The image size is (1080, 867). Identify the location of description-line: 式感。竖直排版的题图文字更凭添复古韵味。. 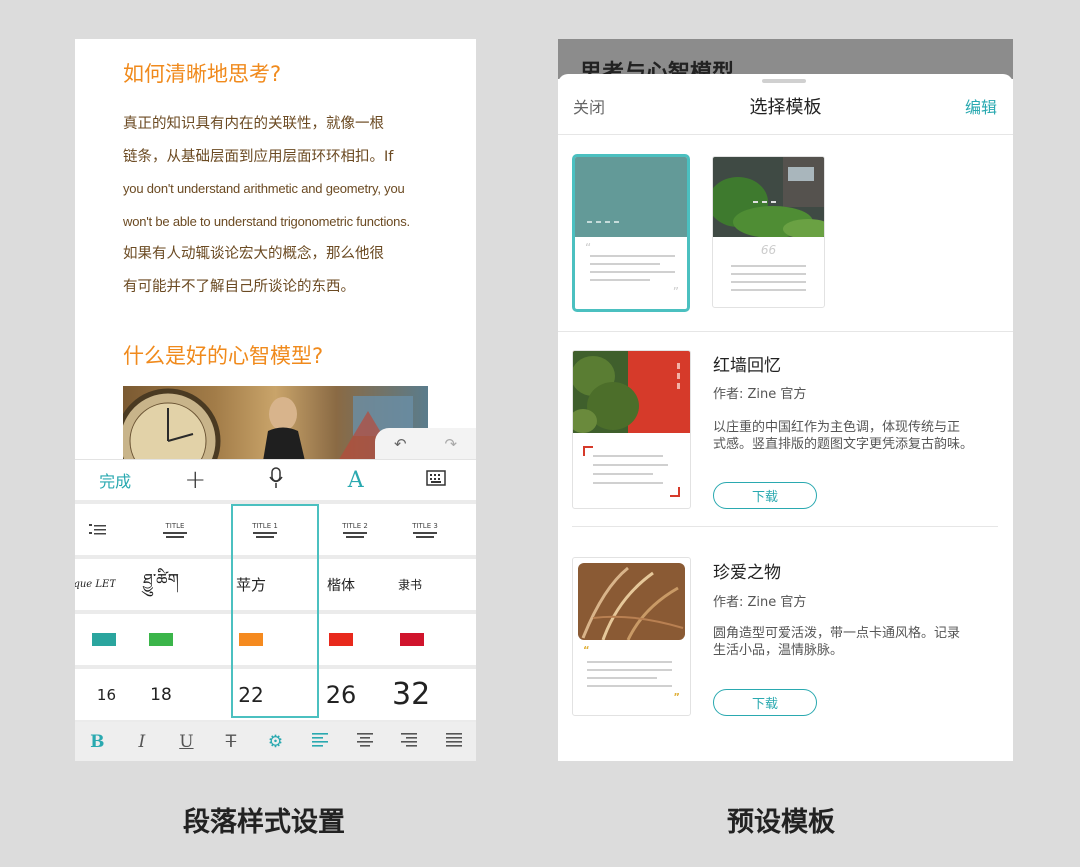
(843, 444).